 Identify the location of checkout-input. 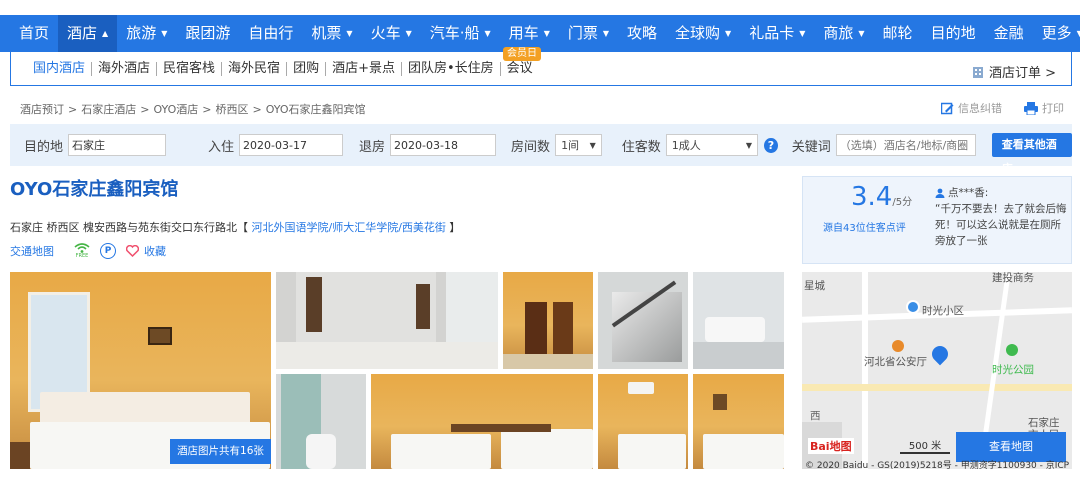
(443, 145).